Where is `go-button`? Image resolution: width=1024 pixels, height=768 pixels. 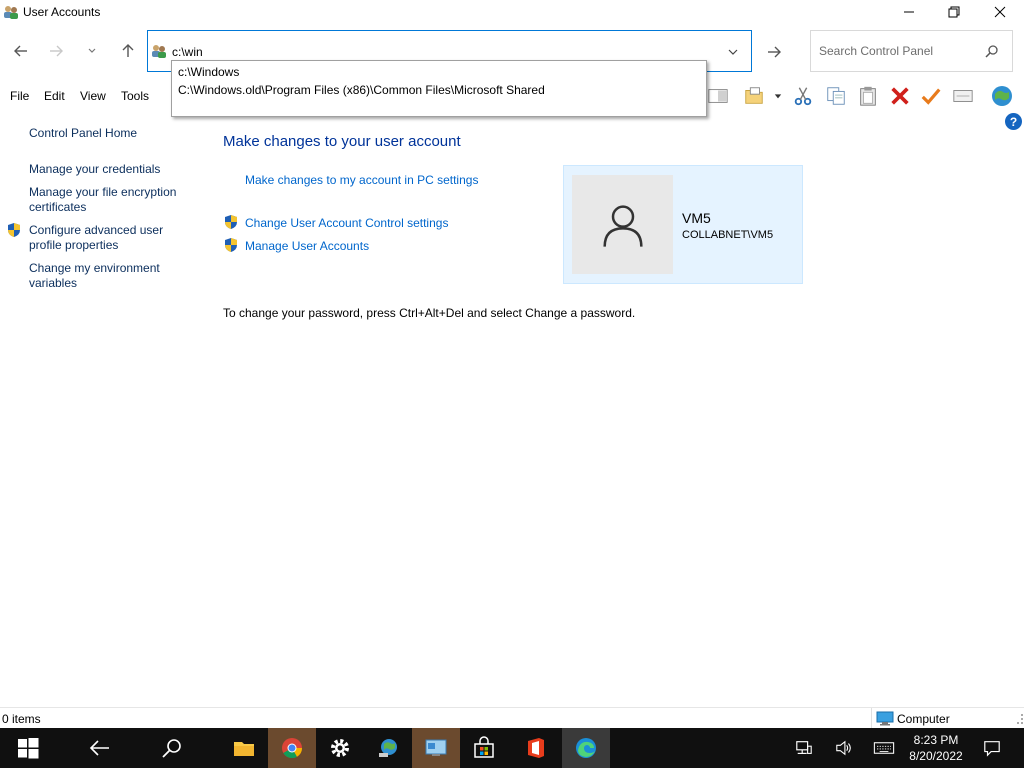 go-button is located at coordinates (774, 52).